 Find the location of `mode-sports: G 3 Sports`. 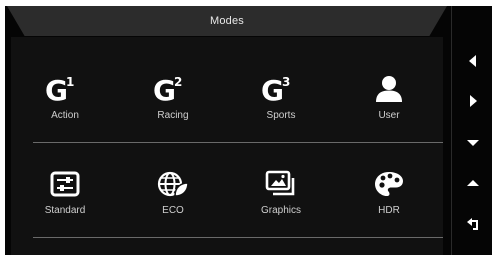

mode-sports: G 3 Sports is located at coordinates (281, 100).